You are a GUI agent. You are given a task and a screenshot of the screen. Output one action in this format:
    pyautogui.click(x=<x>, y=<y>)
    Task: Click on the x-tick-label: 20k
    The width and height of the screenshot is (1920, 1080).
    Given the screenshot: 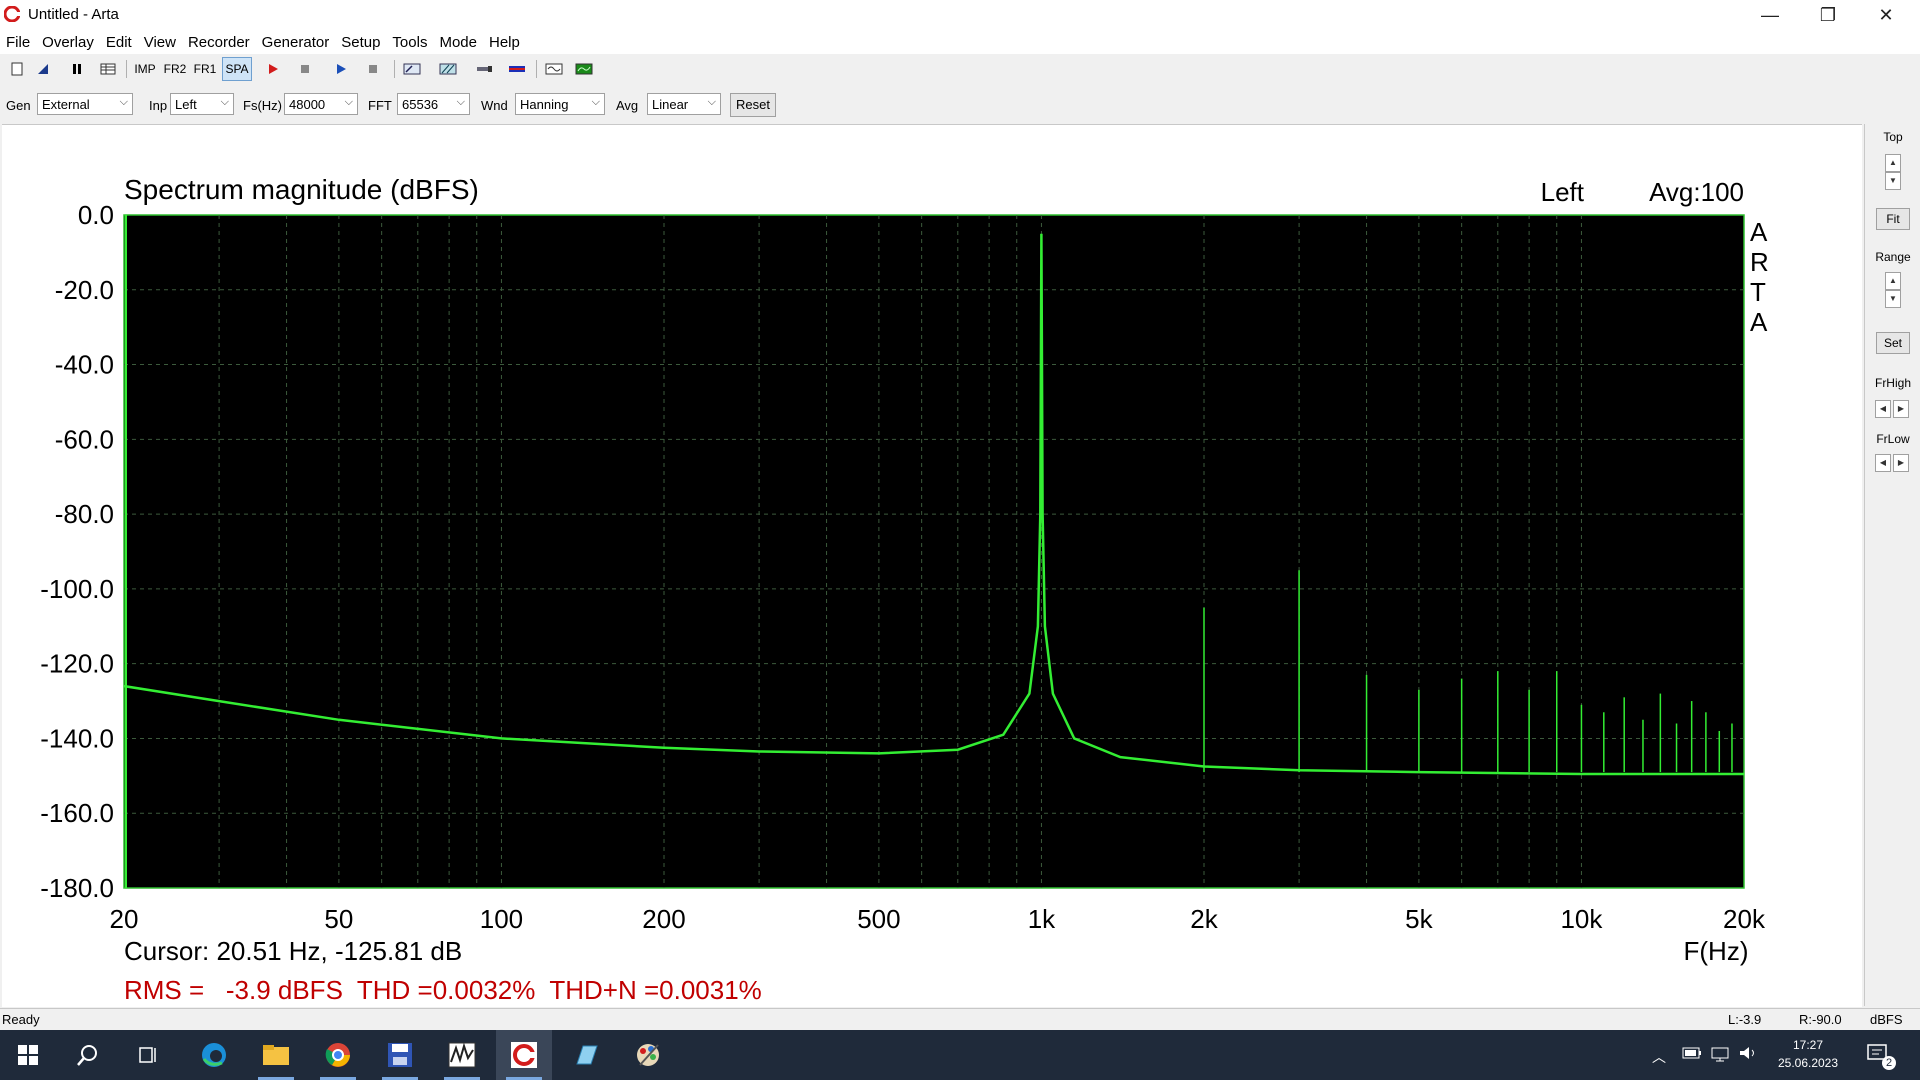 What is the action you would take?
    pyautogui.click(x=1744, y=919)
    